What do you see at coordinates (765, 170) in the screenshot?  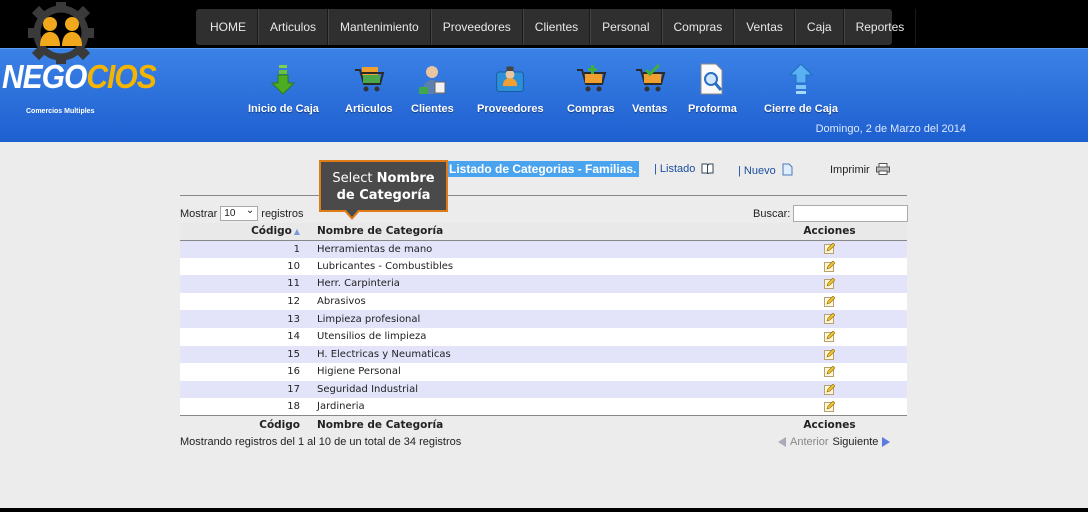 I see `link-nuevo: | Nuevo` at bounding box center [765, 170].